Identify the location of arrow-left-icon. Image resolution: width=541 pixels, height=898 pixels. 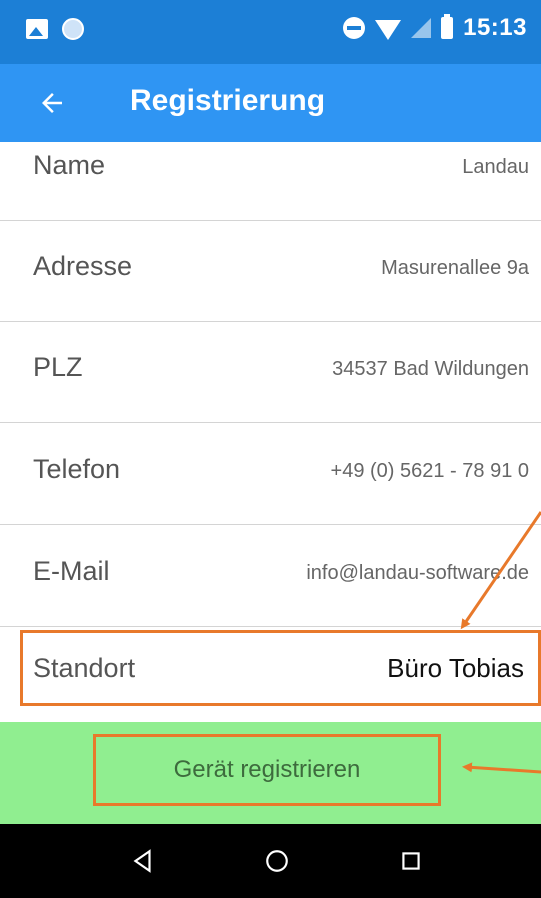
(52, 103).